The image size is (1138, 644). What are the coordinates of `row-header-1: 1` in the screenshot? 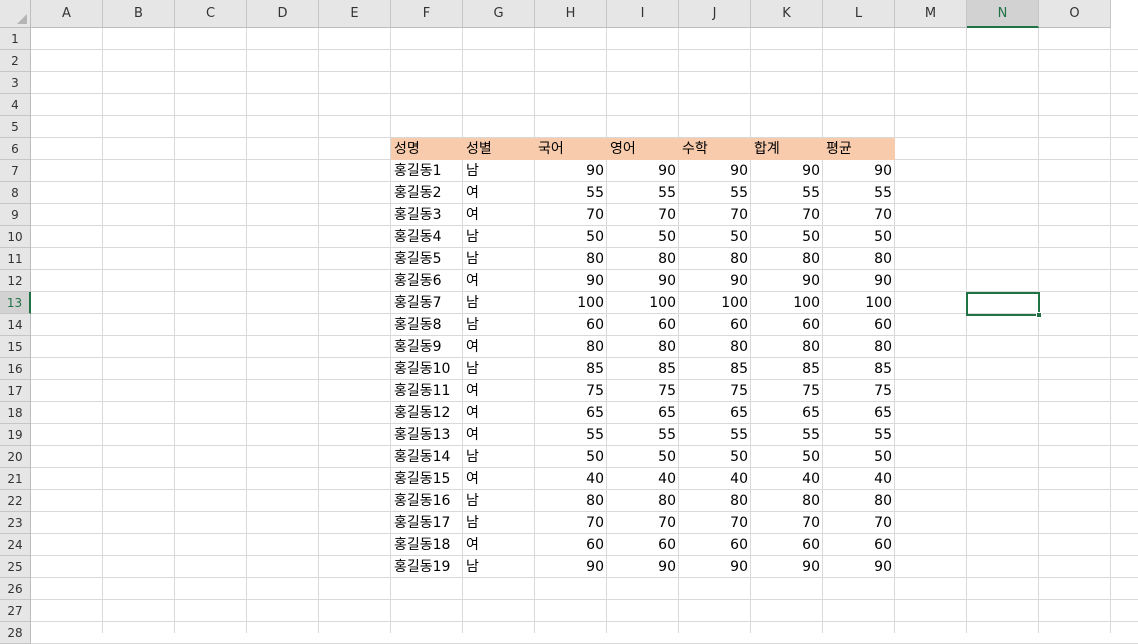 It's located at (15, 39).